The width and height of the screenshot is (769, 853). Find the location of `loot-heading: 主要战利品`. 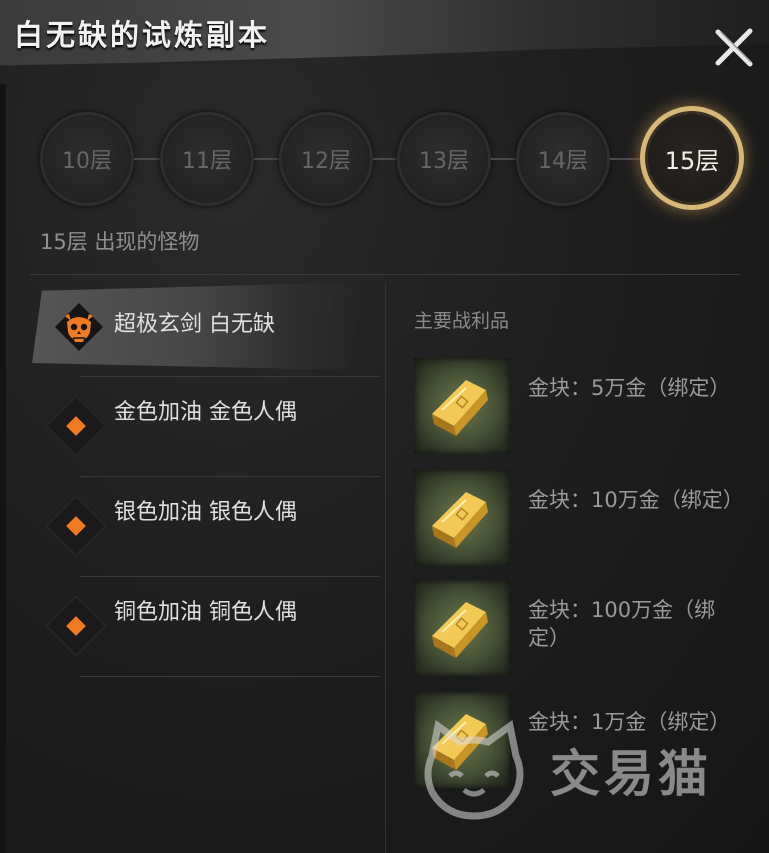

loot-heading: 主要战利品 is located at coordinates (462, 321).